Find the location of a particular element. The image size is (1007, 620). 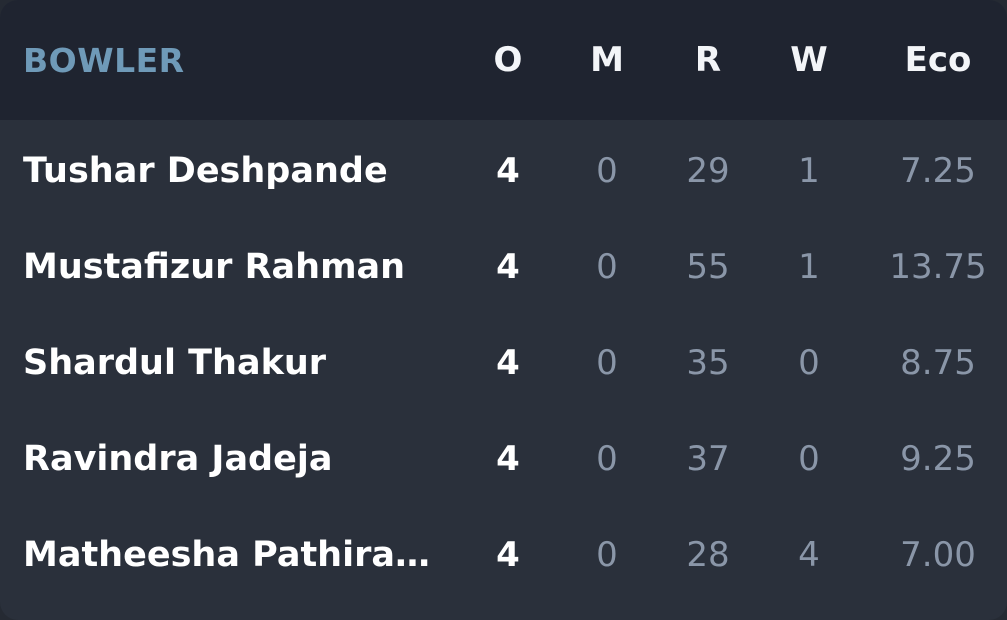

runs-value: 37 is located at coordinates (708, 459).